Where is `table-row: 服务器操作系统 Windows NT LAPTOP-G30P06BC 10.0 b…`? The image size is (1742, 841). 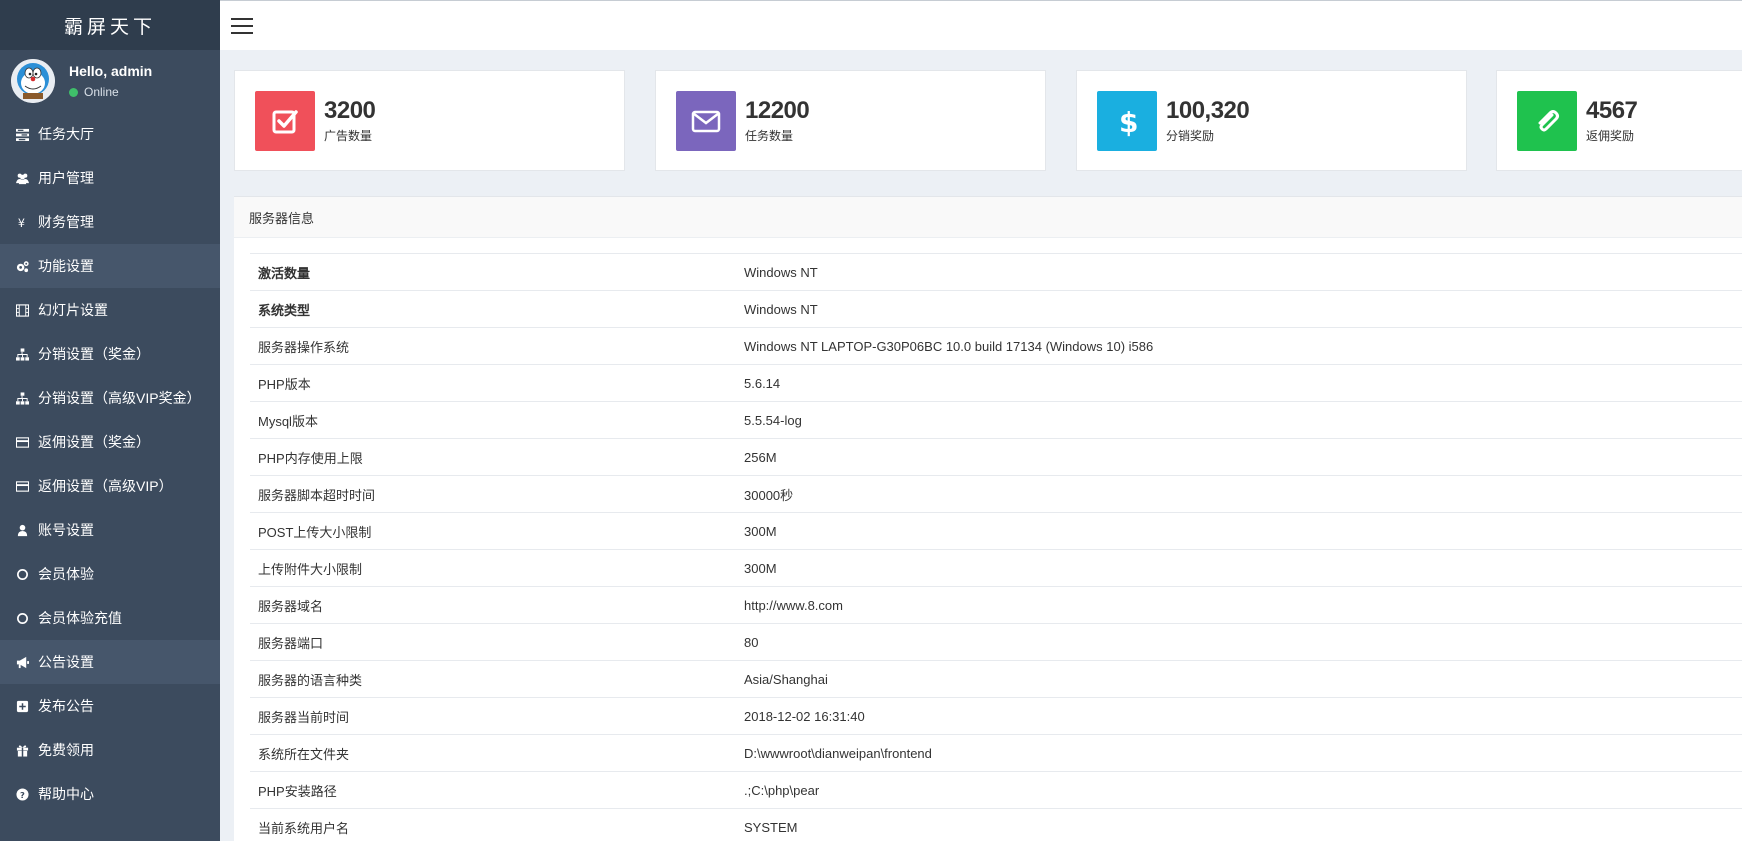 table-row: 服务器操作系统 Windows NT LAPTOP-G30P06BC 10.0 b… is located at coordinates (996, 346).